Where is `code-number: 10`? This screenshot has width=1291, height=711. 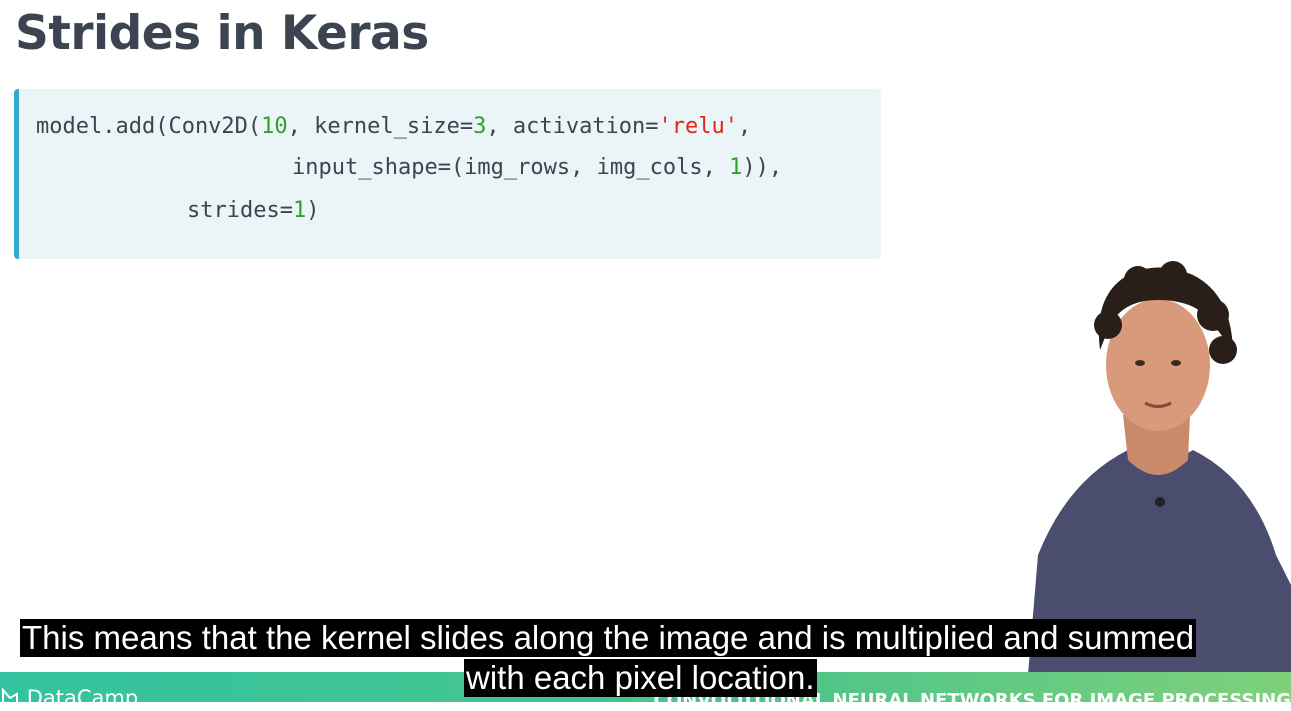 code-number: 10 is located at coordinates (274, 126).